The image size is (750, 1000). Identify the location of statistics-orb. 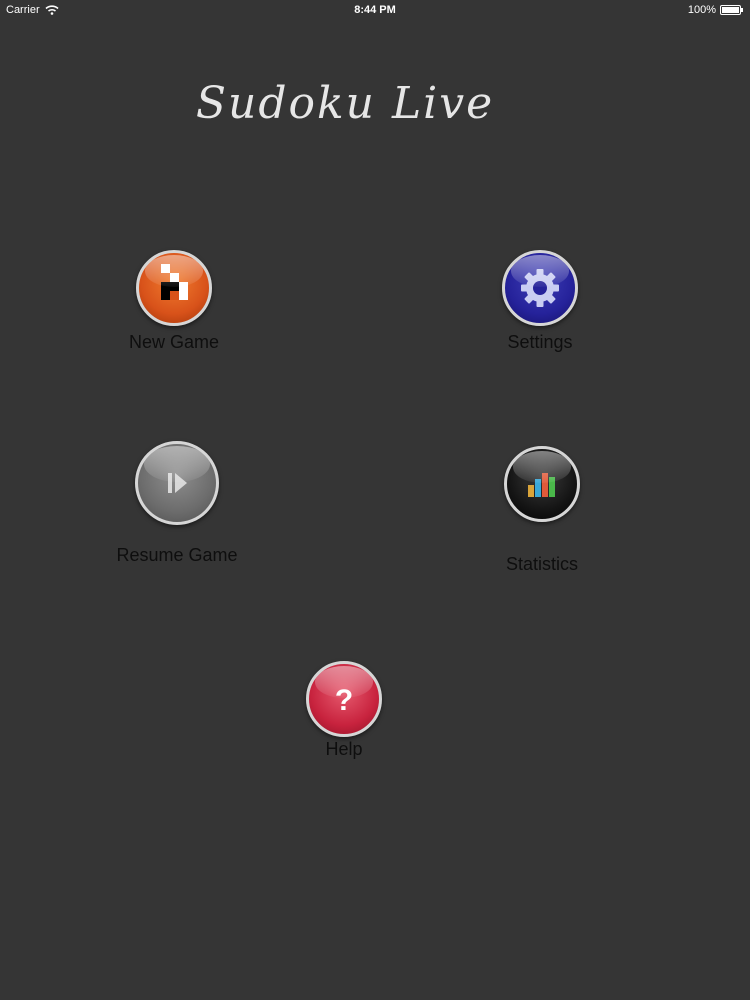
(542, 484).